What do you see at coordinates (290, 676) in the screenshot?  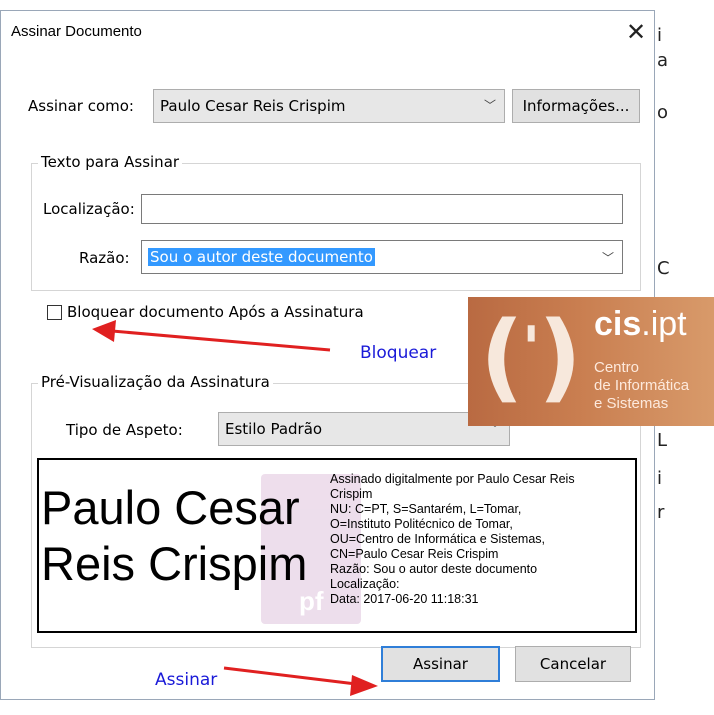 I see `sign-arrow-line` at bounding box center [290, 676].